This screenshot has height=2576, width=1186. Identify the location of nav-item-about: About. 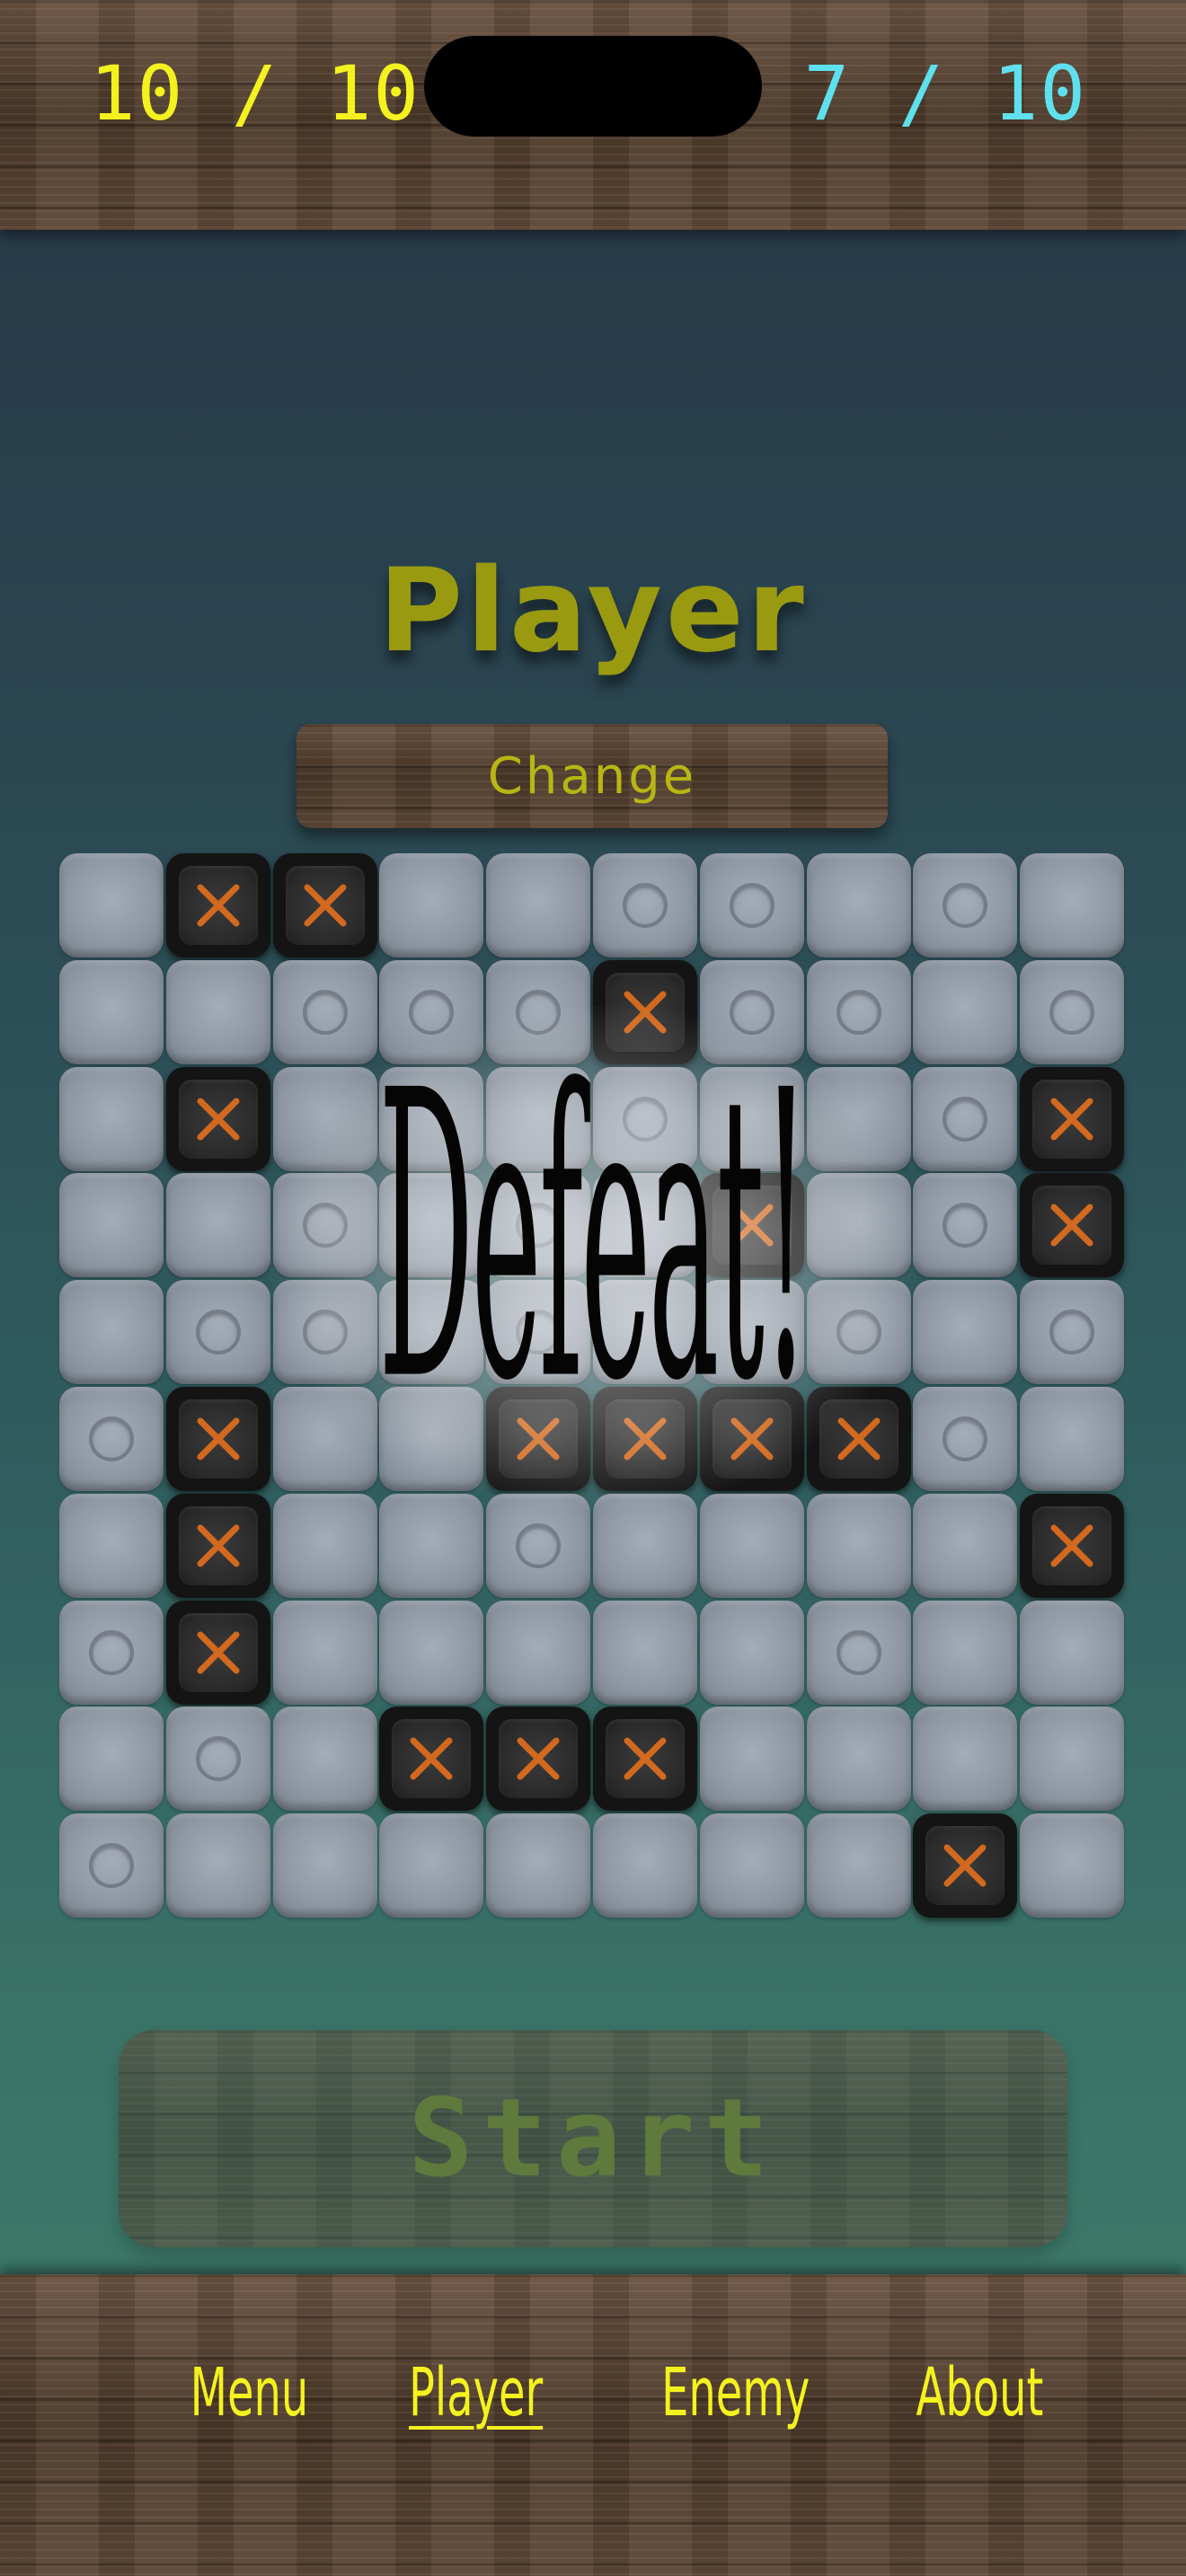
(980, 2393).